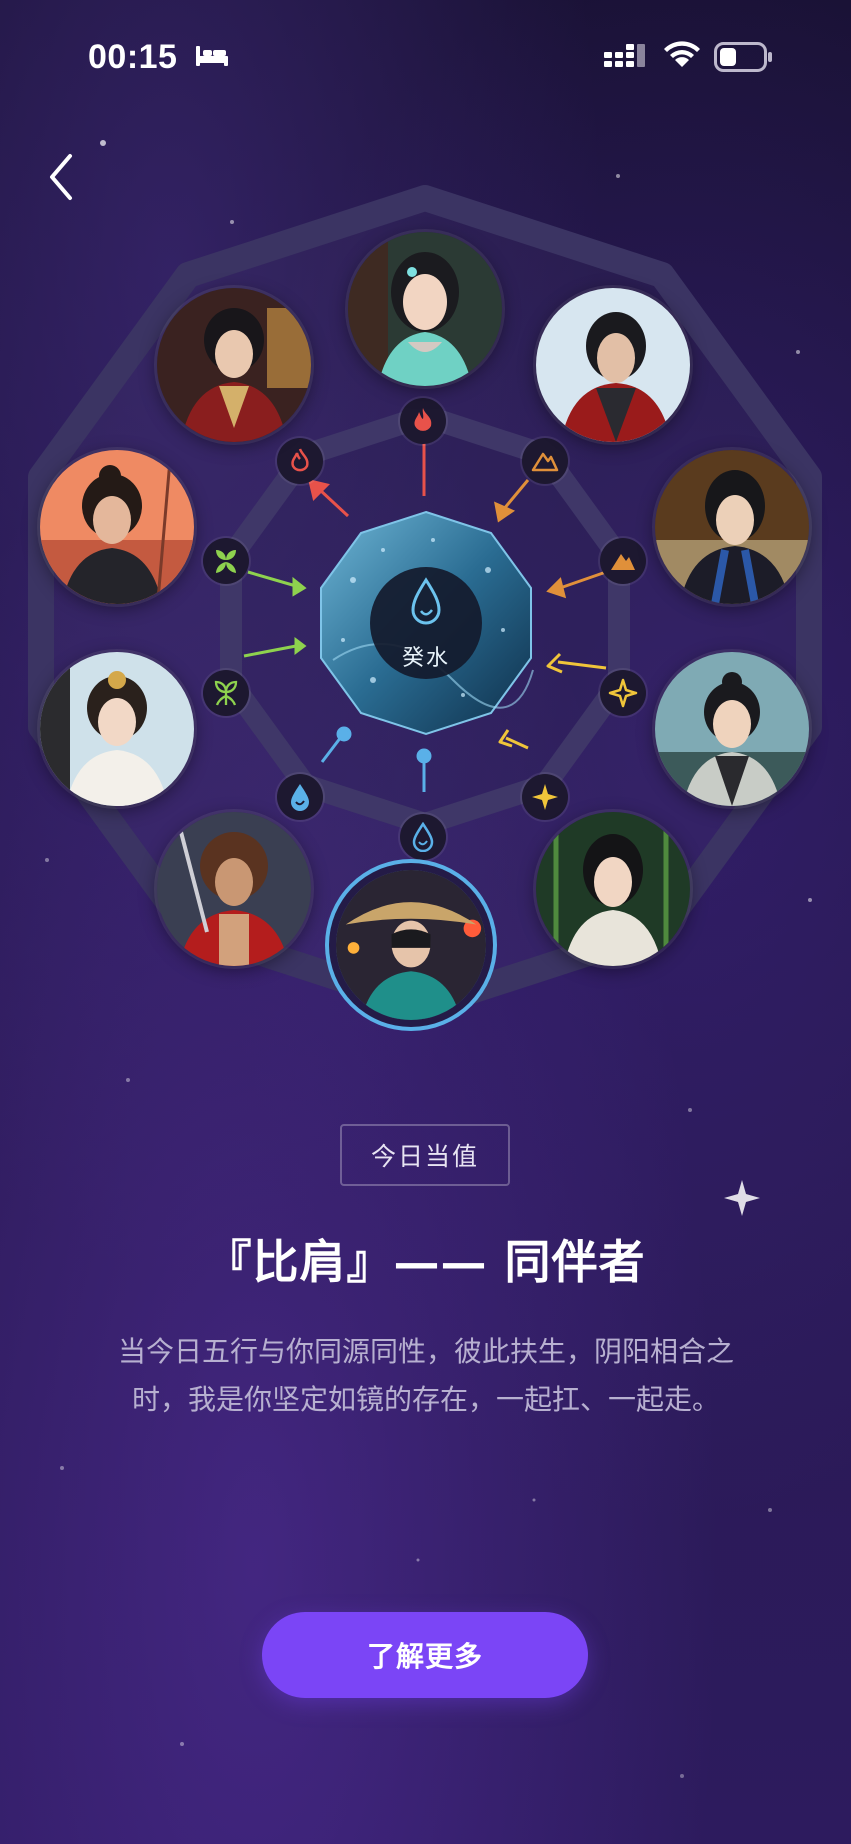  I want to click on character-crimson-noble, so click(234, 365).